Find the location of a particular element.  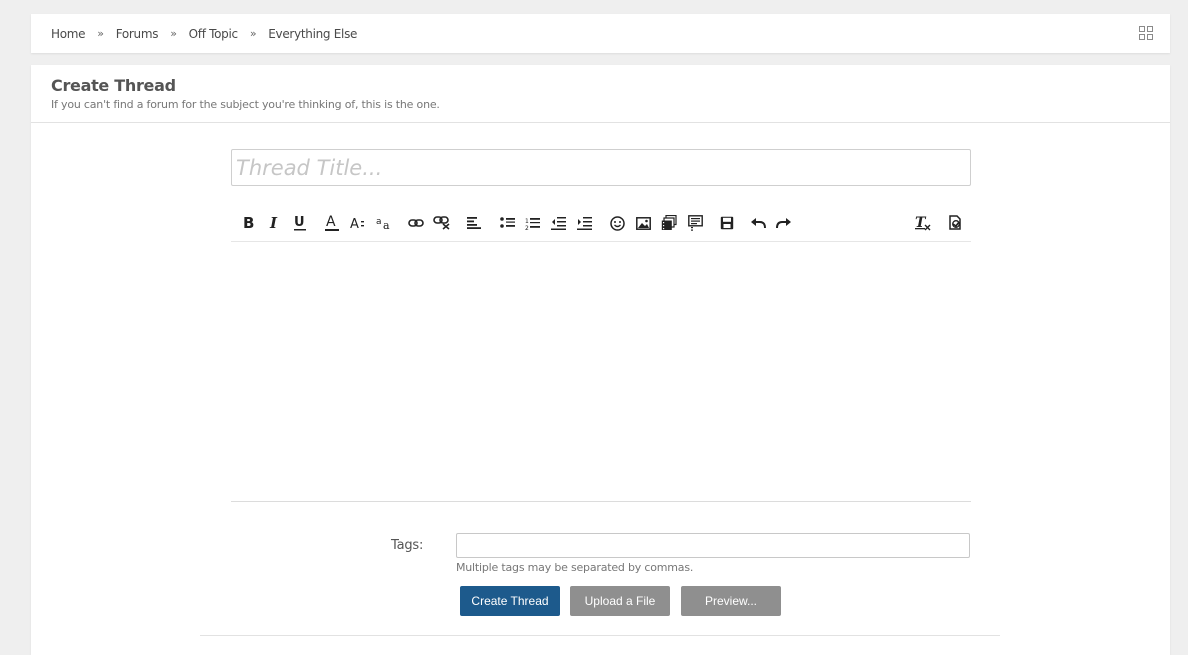

undo-icon is located at coordinates (758, 223).